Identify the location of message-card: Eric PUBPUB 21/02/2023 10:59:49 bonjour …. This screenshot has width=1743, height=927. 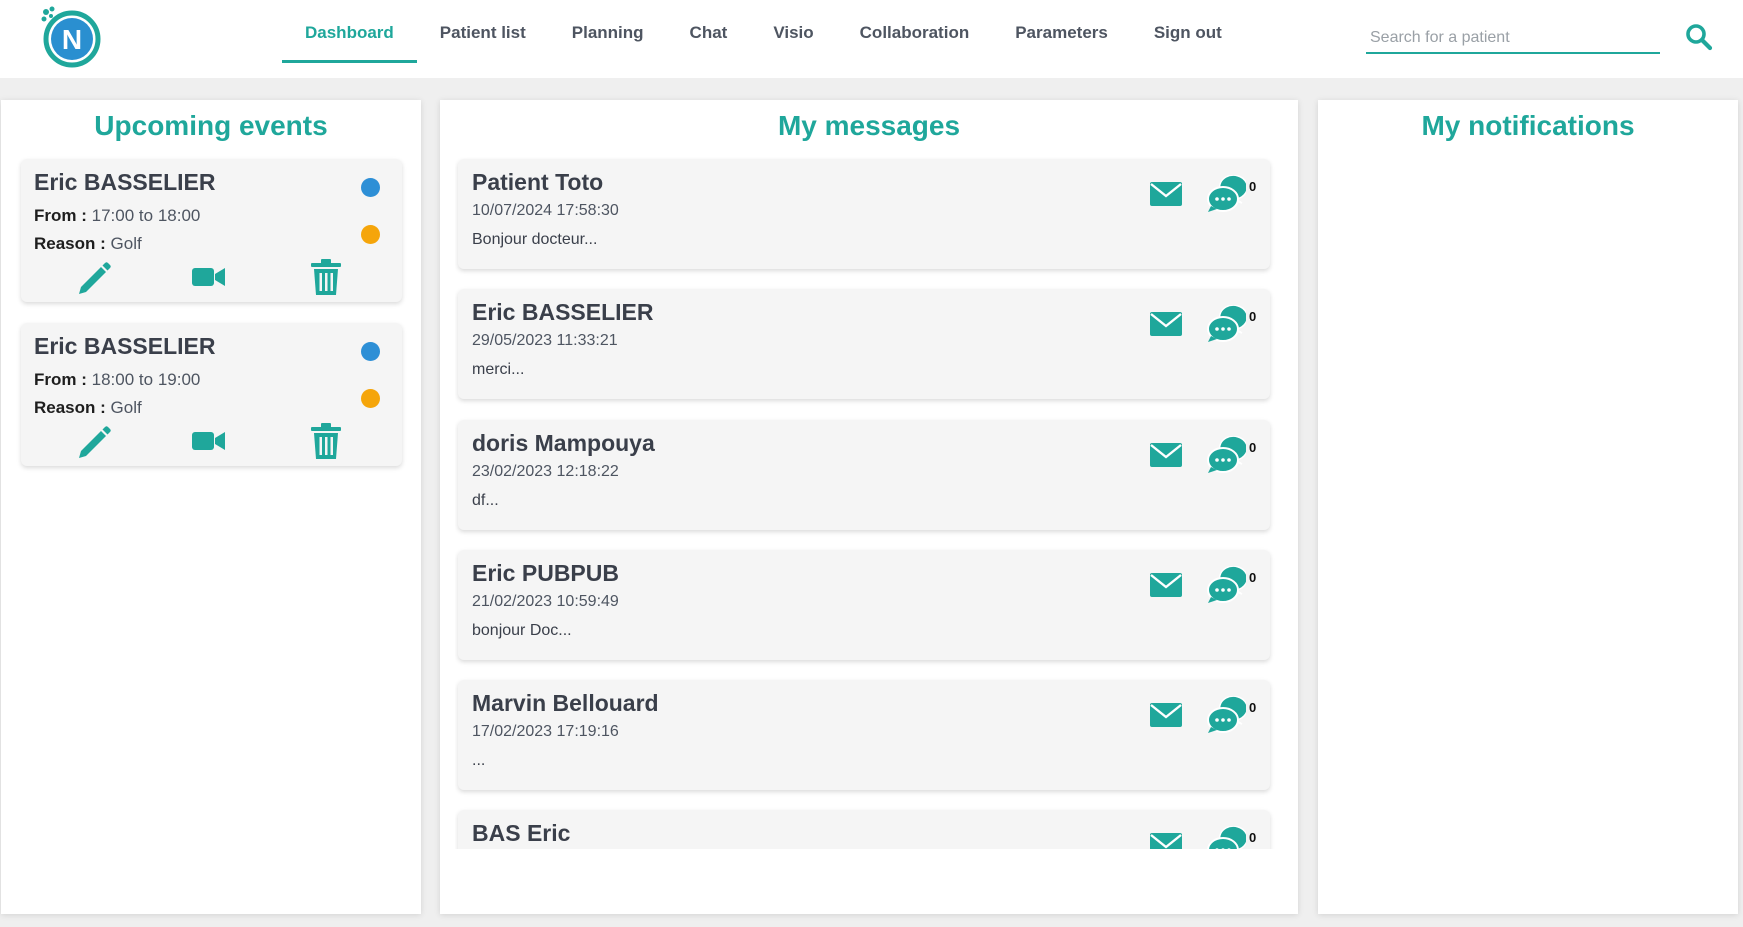
(864, 605).